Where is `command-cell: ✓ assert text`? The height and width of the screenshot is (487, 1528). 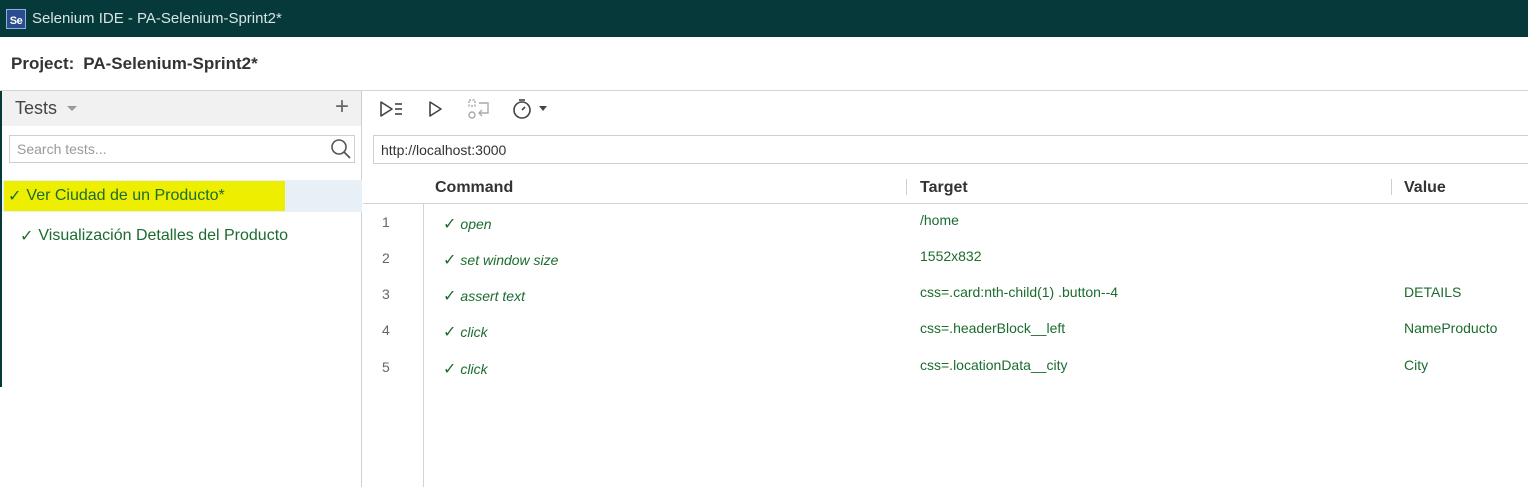 command-cell: ✓ assert text is located at coordinates (484, 296).